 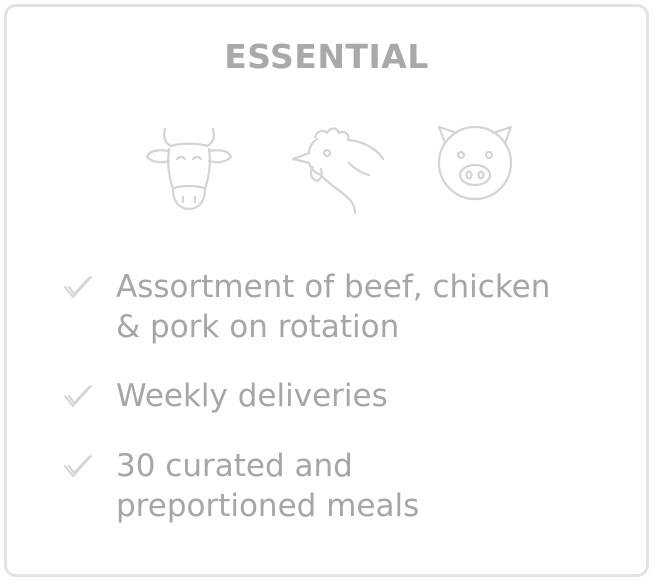 What do you see at coordinates (376, 486) in the screenshot?
I see `feature-text: 30 curated and preportioned meals` at bounding box center [376, 486].